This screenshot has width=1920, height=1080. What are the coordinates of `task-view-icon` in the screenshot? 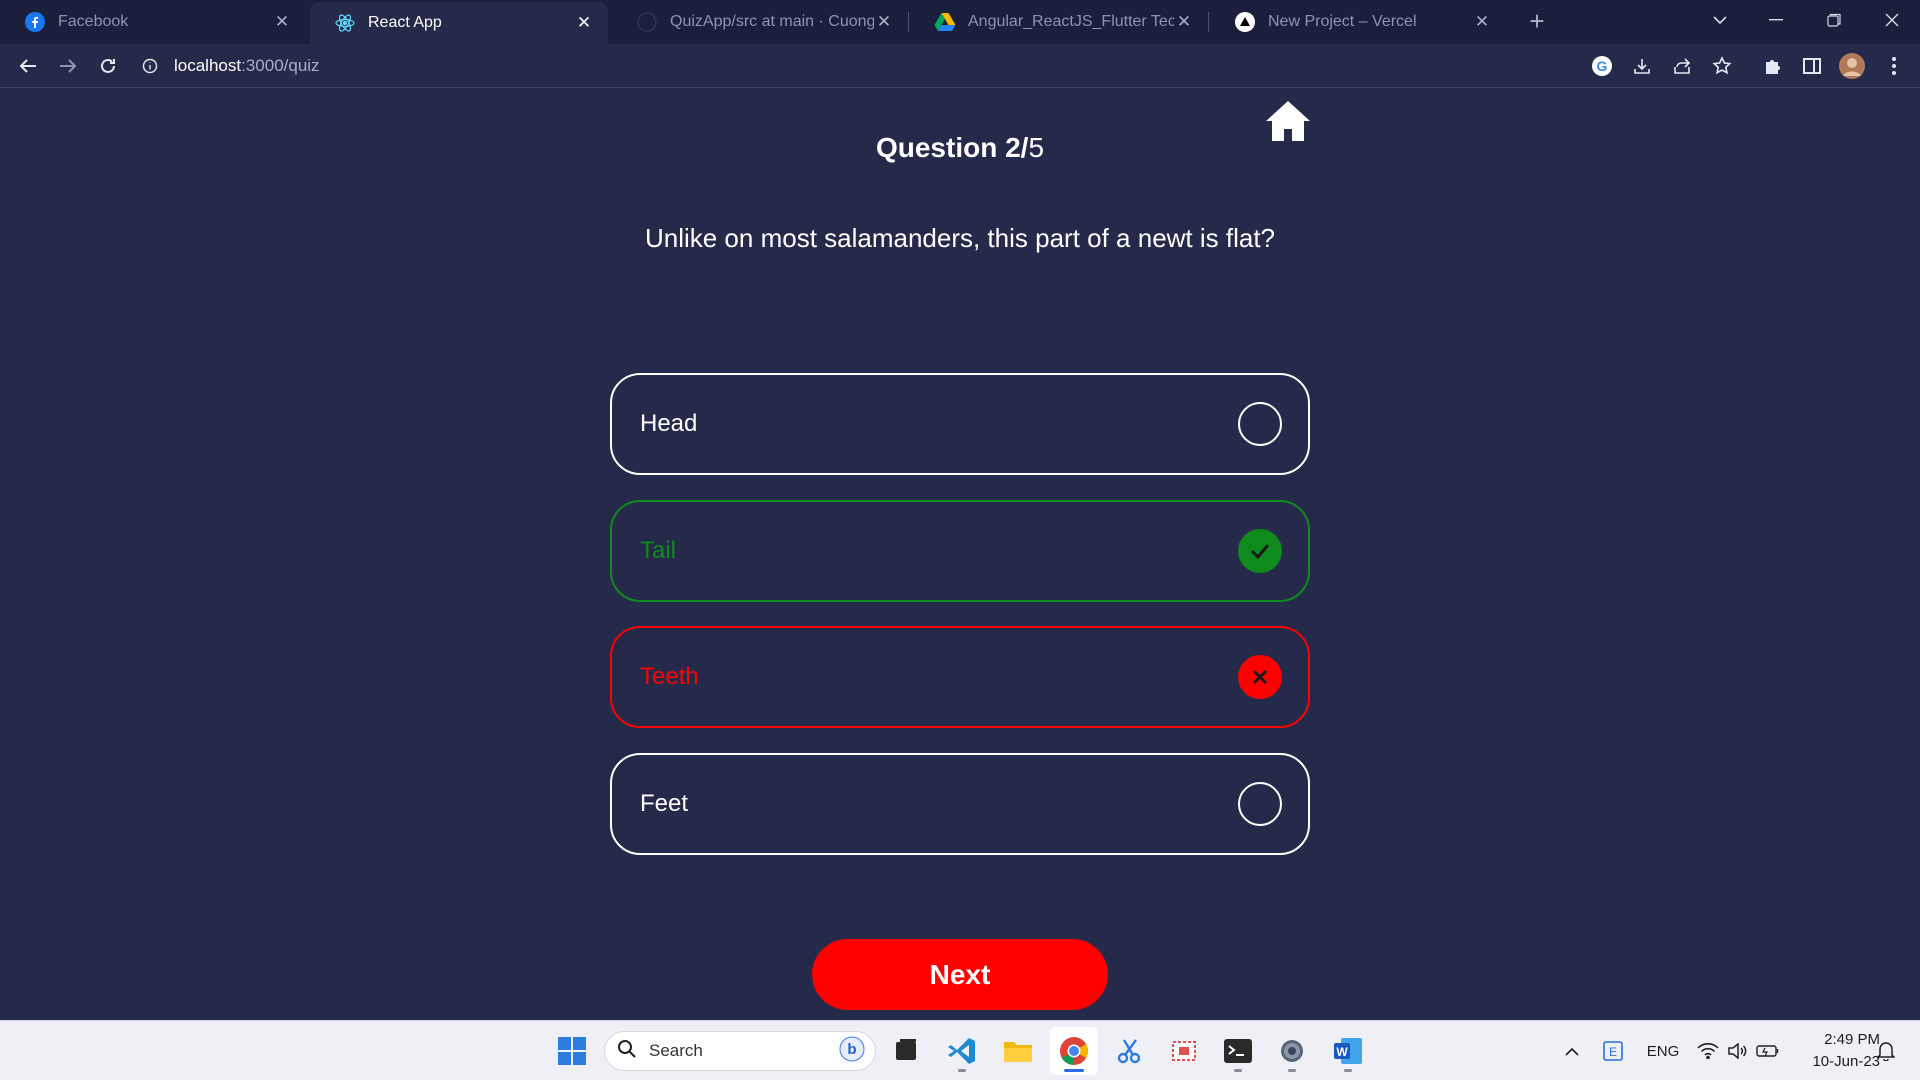 It's located at (906, 1051).